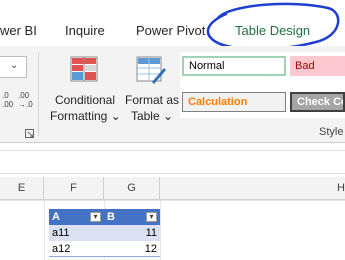 This screenshot has height=260, width=345. I want to click on style-calculation: Calculation, so click(234, 102).